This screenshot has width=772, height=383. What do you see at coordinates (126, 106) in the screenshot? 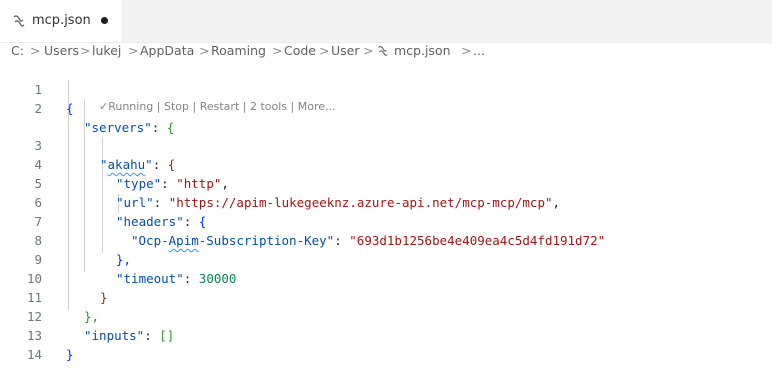
I see `codelens-running: ✓Running` at bounding box center [126, 106].